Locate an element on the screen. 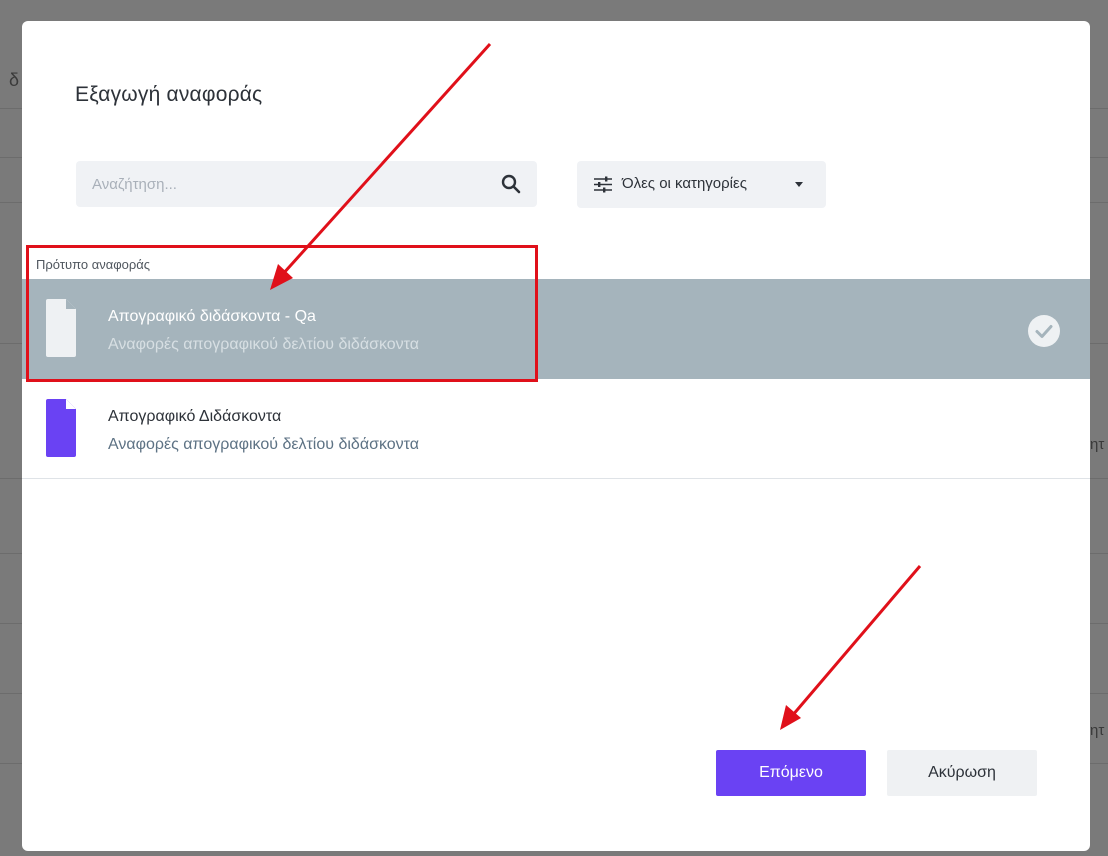 The width and height of the screenshot is (1108, 856). report-title: Απογραφικό διδάσκοντα - Qa is located at coordinates (212, 316).